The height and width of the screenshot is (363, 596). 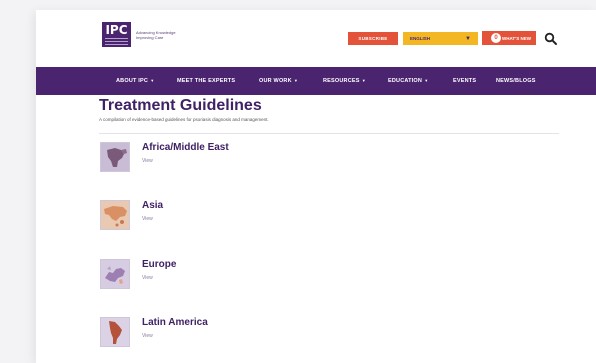 What do you see at coordinates (373, 38) in the screenshot?
I see `subscribe-button: SUBSCRIBE` at bounding box center [373, 38].